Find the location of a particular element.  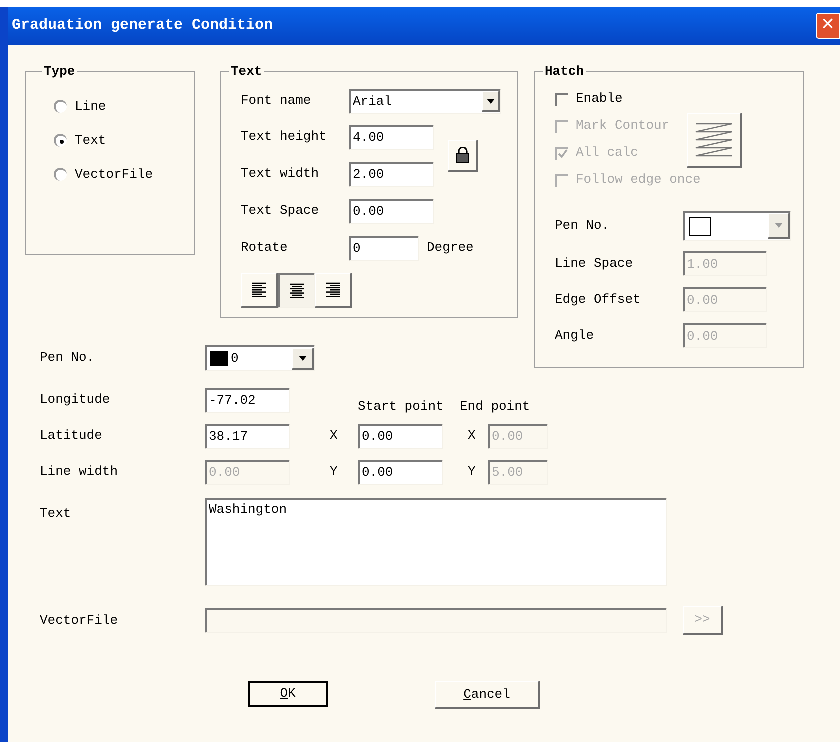

field-label: Text Space is located at coordinates (280, 211).